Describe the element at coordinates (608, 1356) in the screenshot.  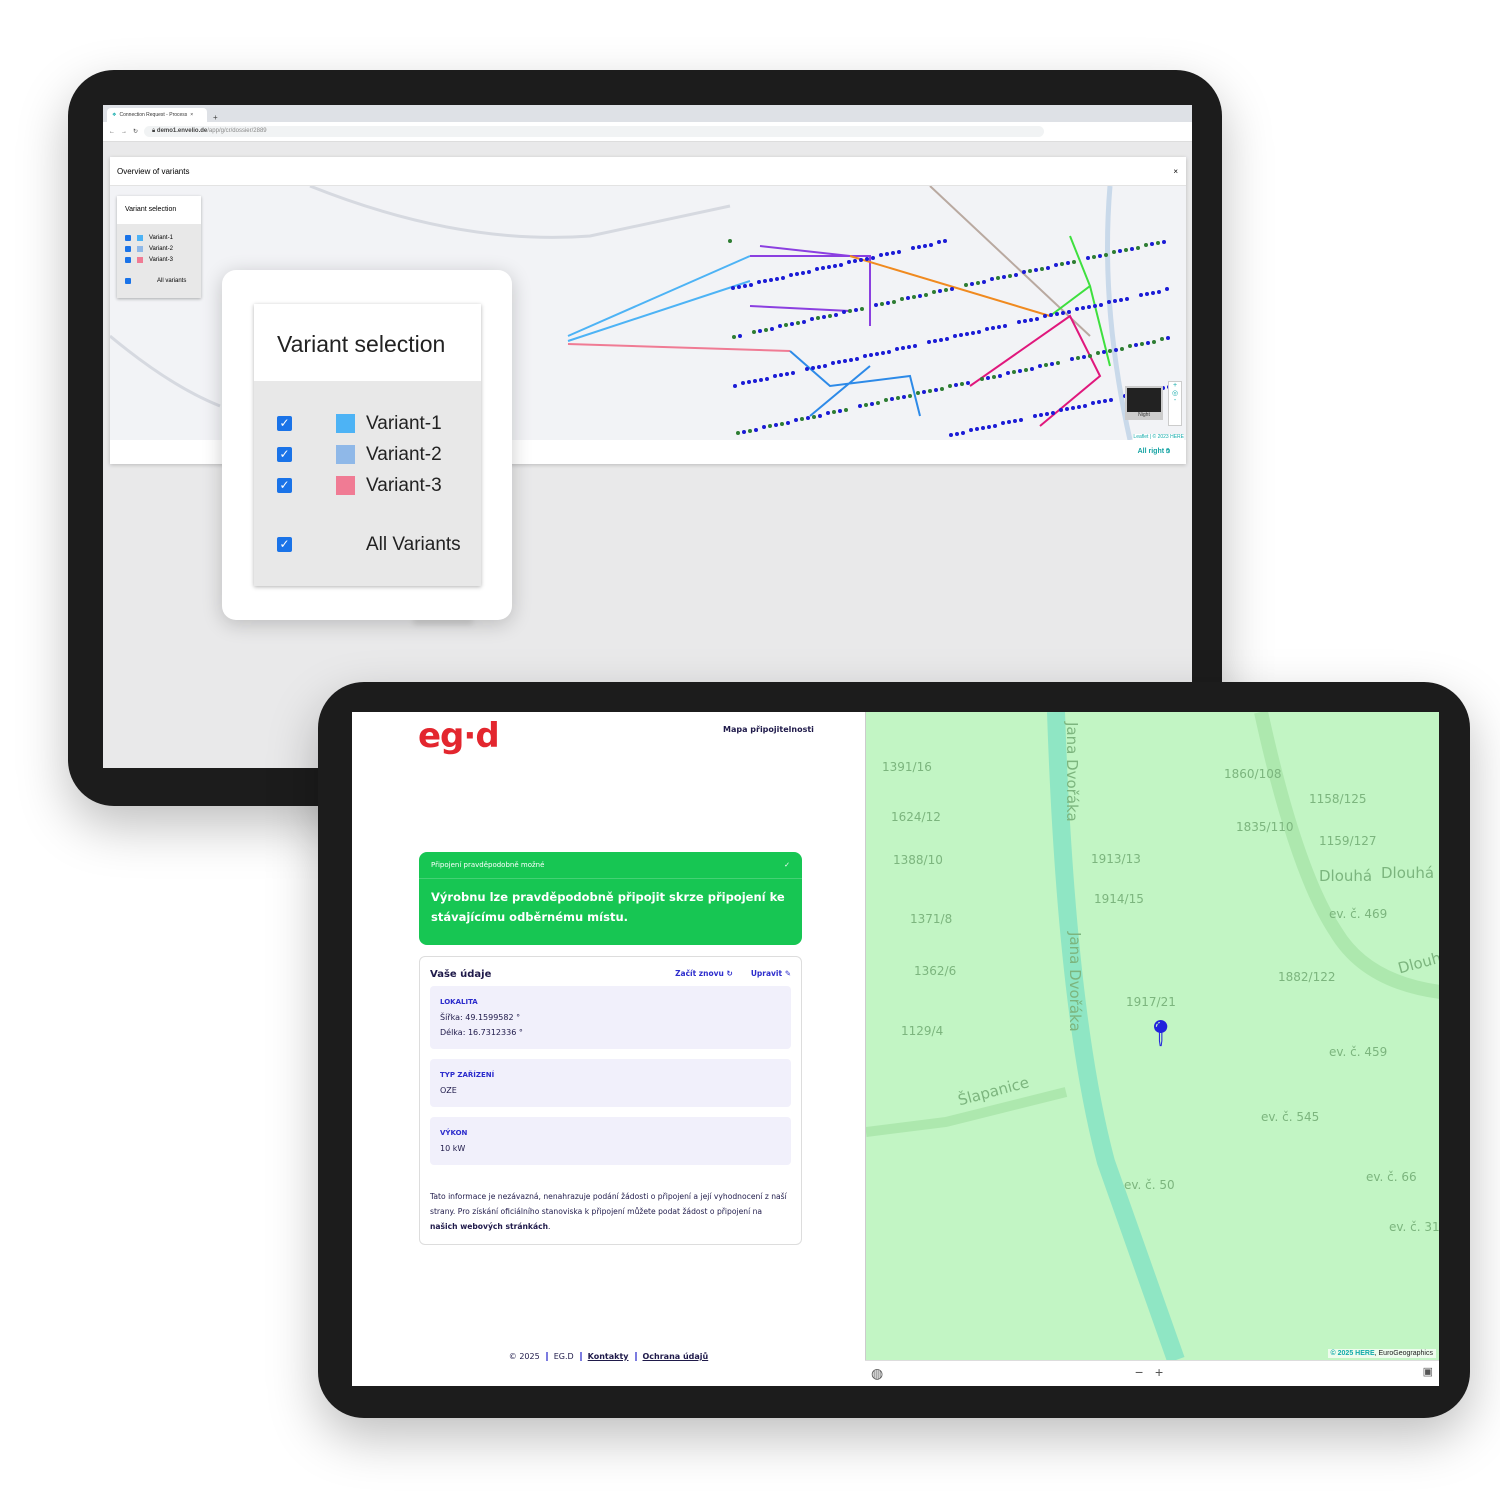
I see `contacts-link: Kontakty` at that location.